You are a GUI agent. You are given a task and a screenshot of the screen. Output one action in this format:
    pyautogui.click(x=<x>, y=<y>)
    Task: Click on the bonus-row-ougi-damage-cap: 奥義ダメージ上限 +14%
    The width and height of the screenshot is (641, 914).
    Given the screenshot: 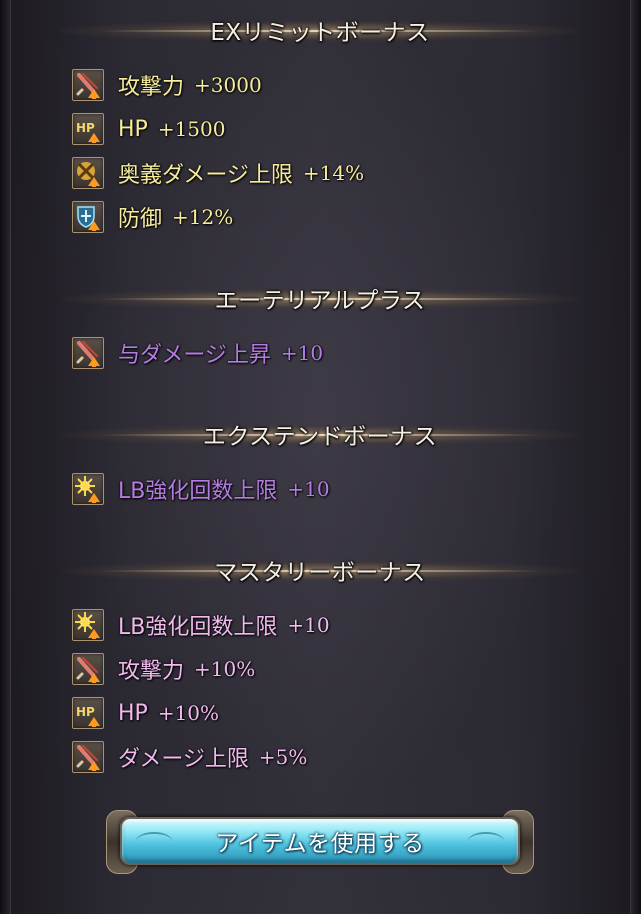 What is the action you would take?
    pyautogui.click(x=218, y=173)
    